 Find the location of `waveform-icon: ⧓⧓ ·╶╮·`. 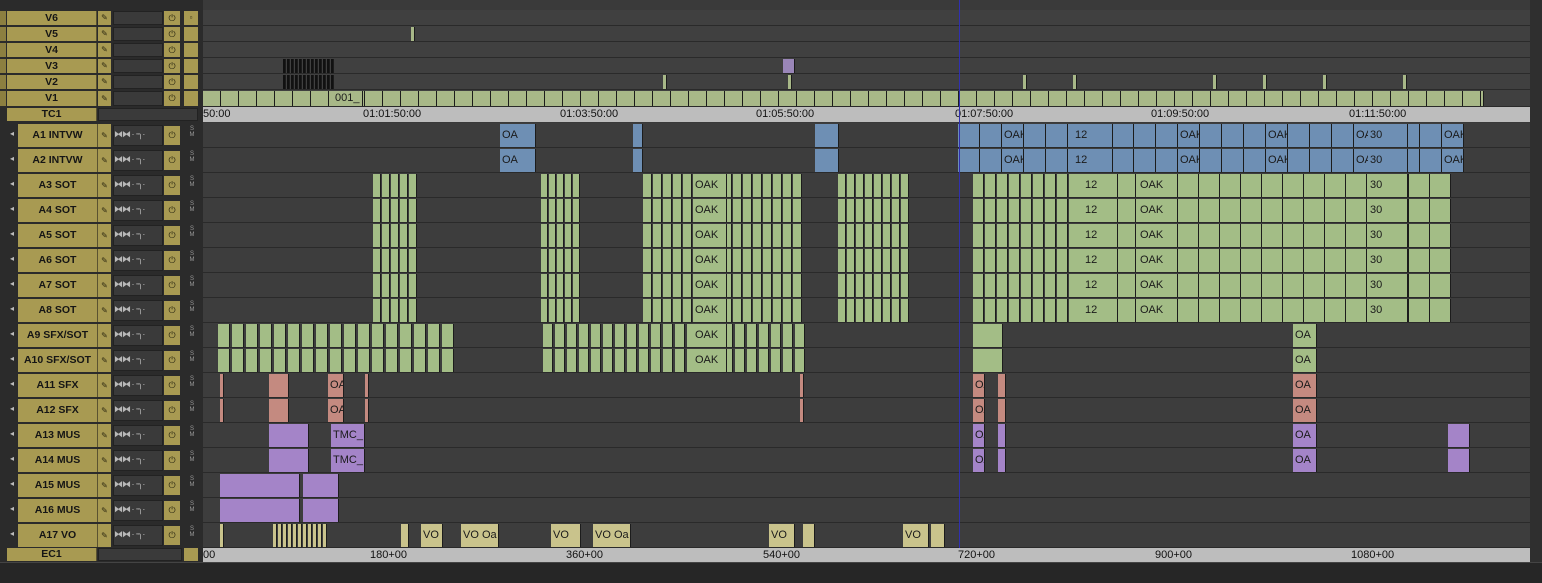

waveform-icon: ⧓⧓ ·╶╮· is located at coordinates (138, 334).